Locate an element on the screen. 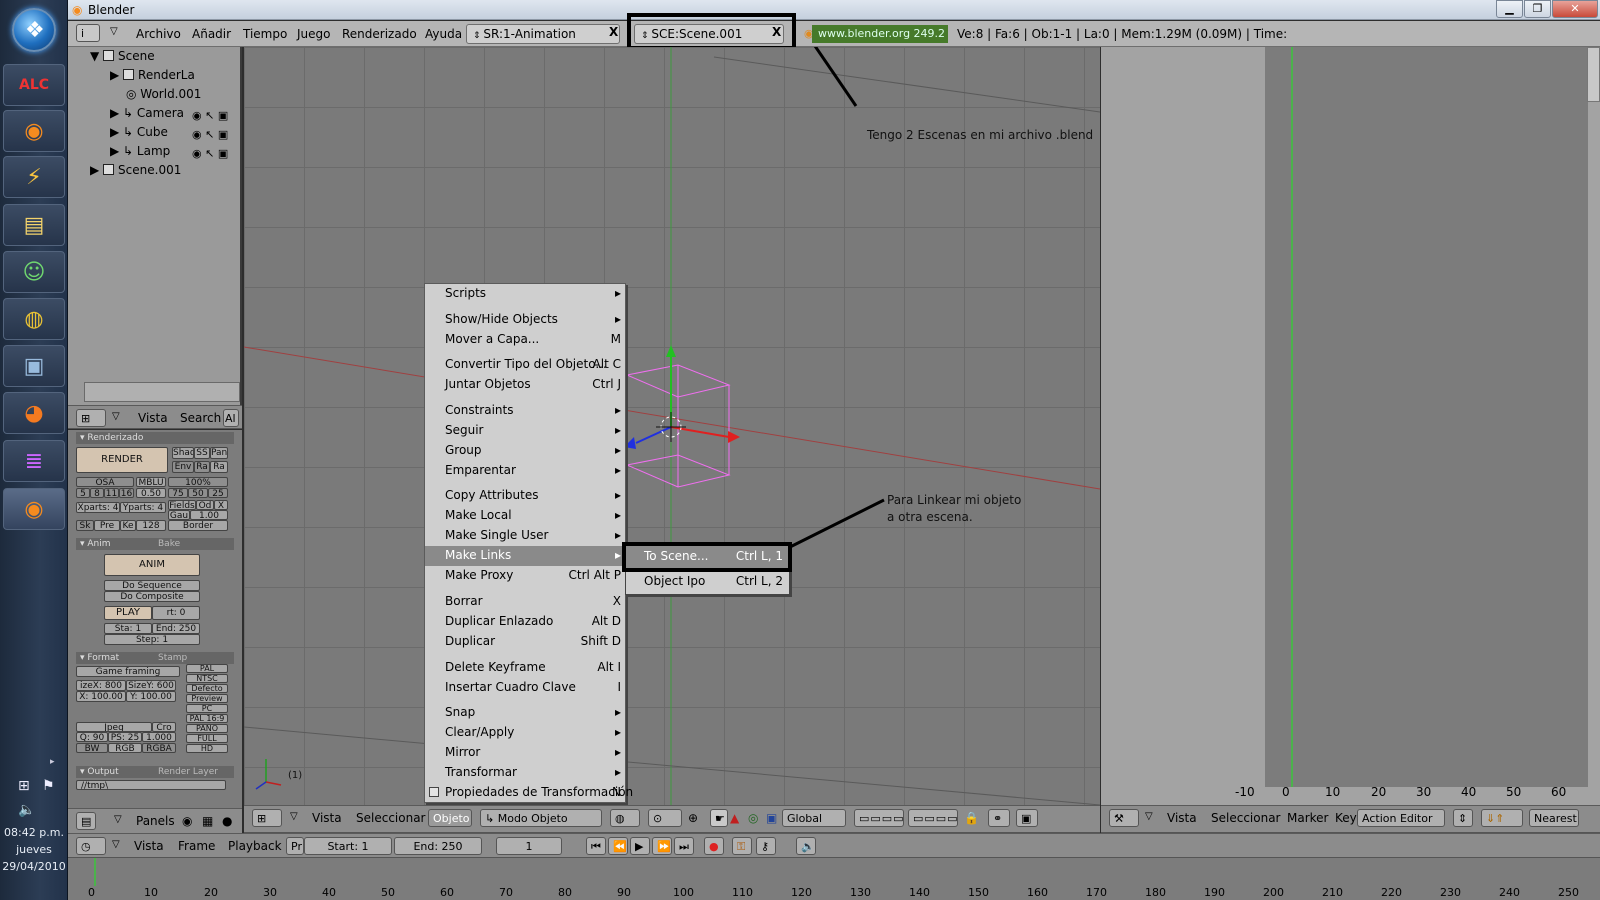  menu-playback: Playback is located at coordinates (255, 846).